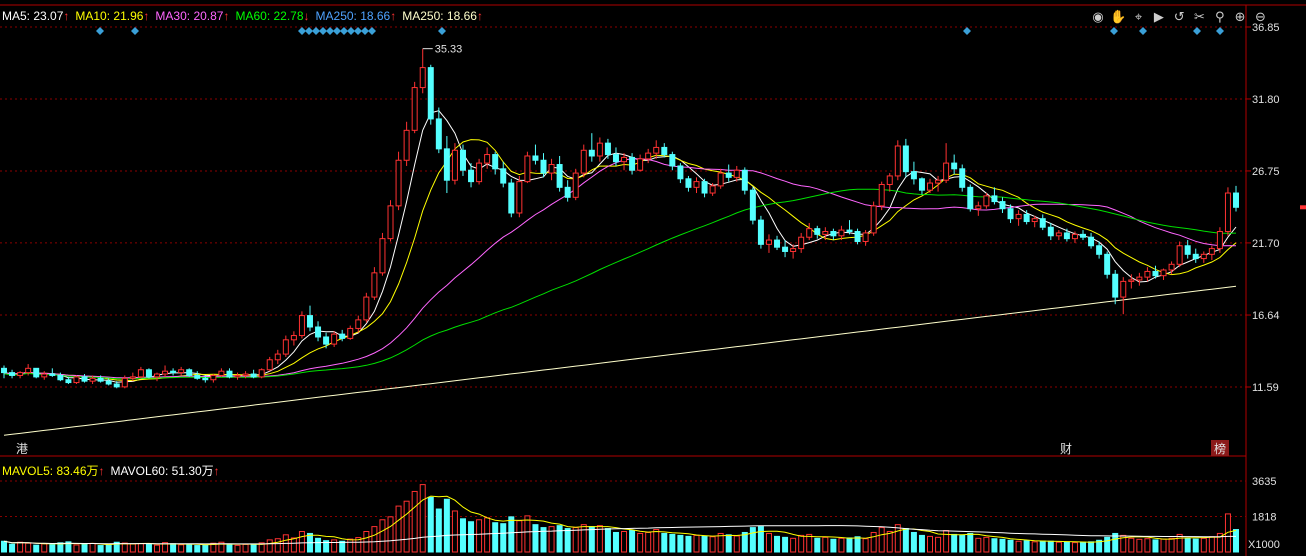 The height and width of the screenshot is (556, 1306). What do you see at coordinates (442, 16) in the screenshot?
I see `ma-legend-item-5: MA250: 18.66↑` at bounding box center [442, 16].